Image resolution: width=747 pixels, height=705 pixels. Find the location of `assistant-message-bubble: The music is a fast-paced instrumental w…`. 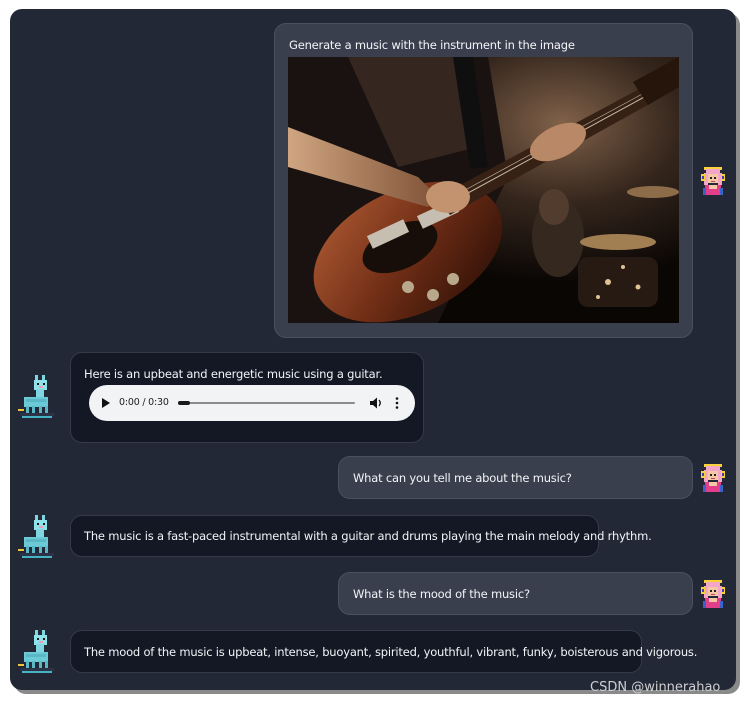

assistant-message-bubble: The music is a fast-paced instrumental w… is located at coordinates (361, 536).